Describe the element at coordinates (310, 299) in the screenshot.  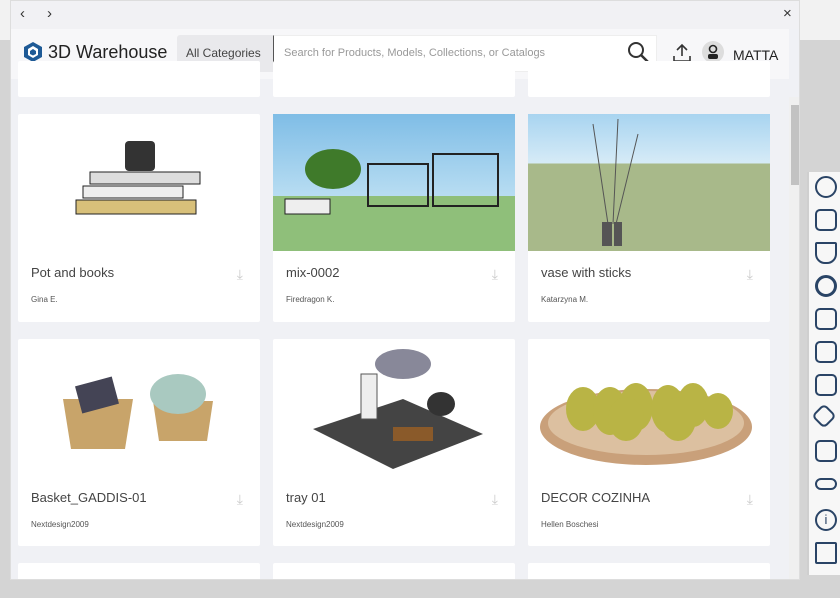
I see `model-author: Firedragon K.` at that location.